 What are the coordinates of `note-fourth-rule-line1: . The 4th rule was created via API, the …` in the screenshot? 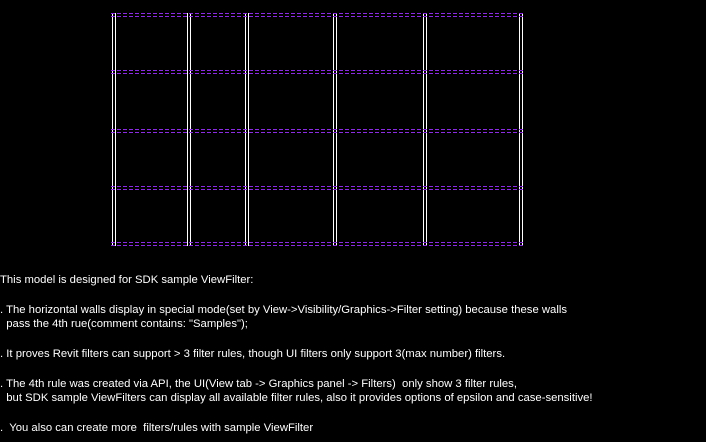 It's located at (258, 384).